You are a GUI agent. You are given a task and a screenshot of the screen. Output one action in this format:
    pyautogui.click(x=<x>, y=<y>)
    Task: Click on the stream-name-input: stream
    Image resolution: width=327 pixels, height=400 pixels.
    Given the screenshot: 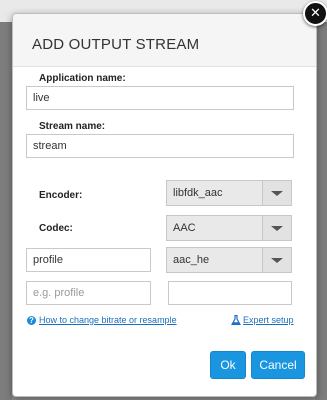 What is the action you would take?
    pyautogui.click(x=160, y=146)
    